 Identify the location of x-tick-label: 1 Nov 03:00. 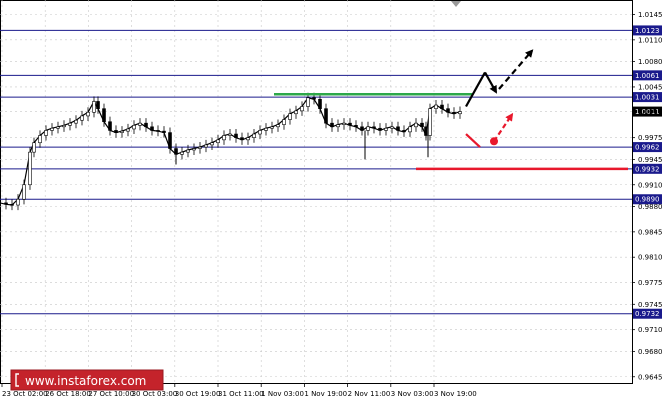
(282, 394).